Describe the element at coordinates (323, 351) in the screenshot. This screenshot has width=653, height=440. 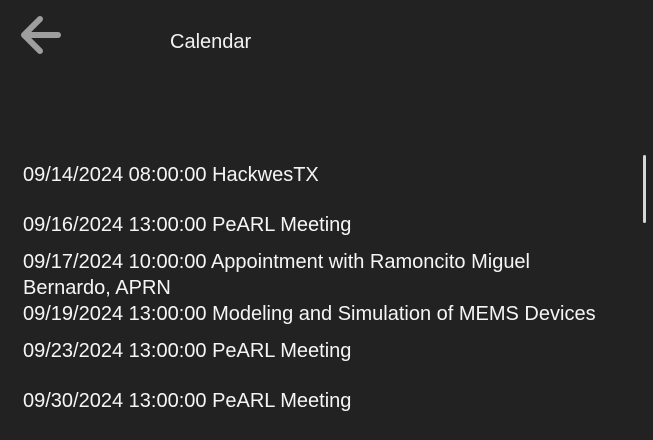
I see `event-item: 09/23/2024 13:00:00 PeARL Meeting` at that location.